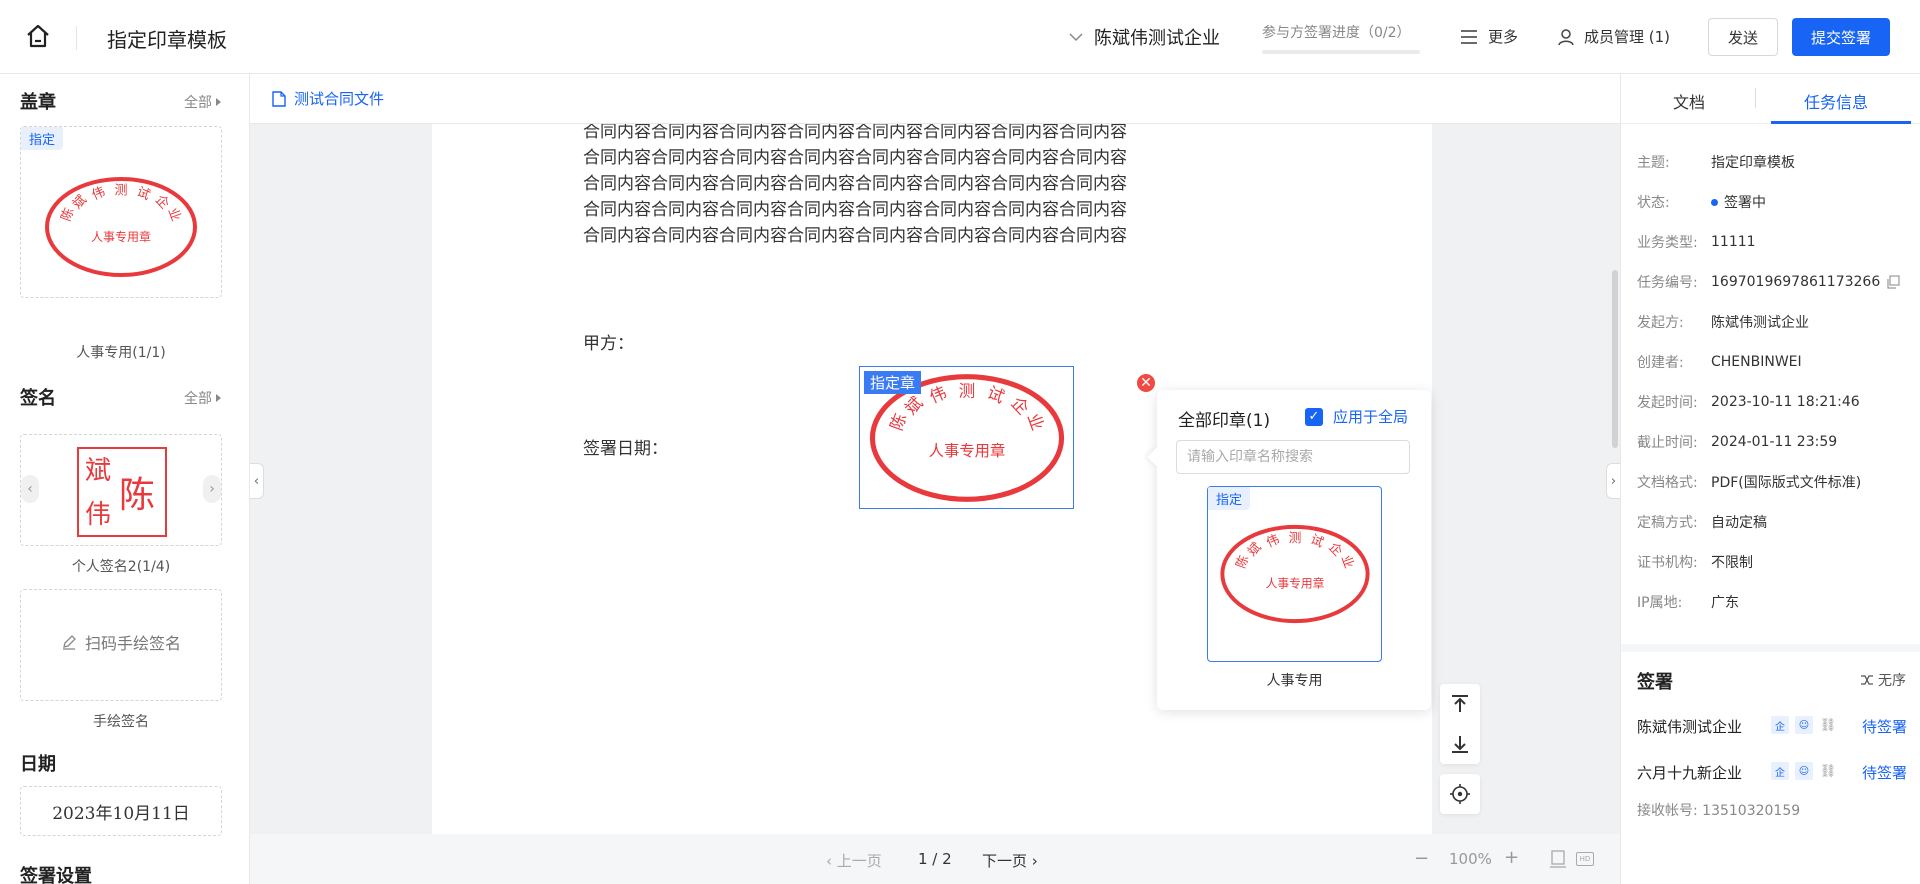  Describe the element at coordinates (1732, 563) in the screenshot. I see `info-value: 不限制` at that location.